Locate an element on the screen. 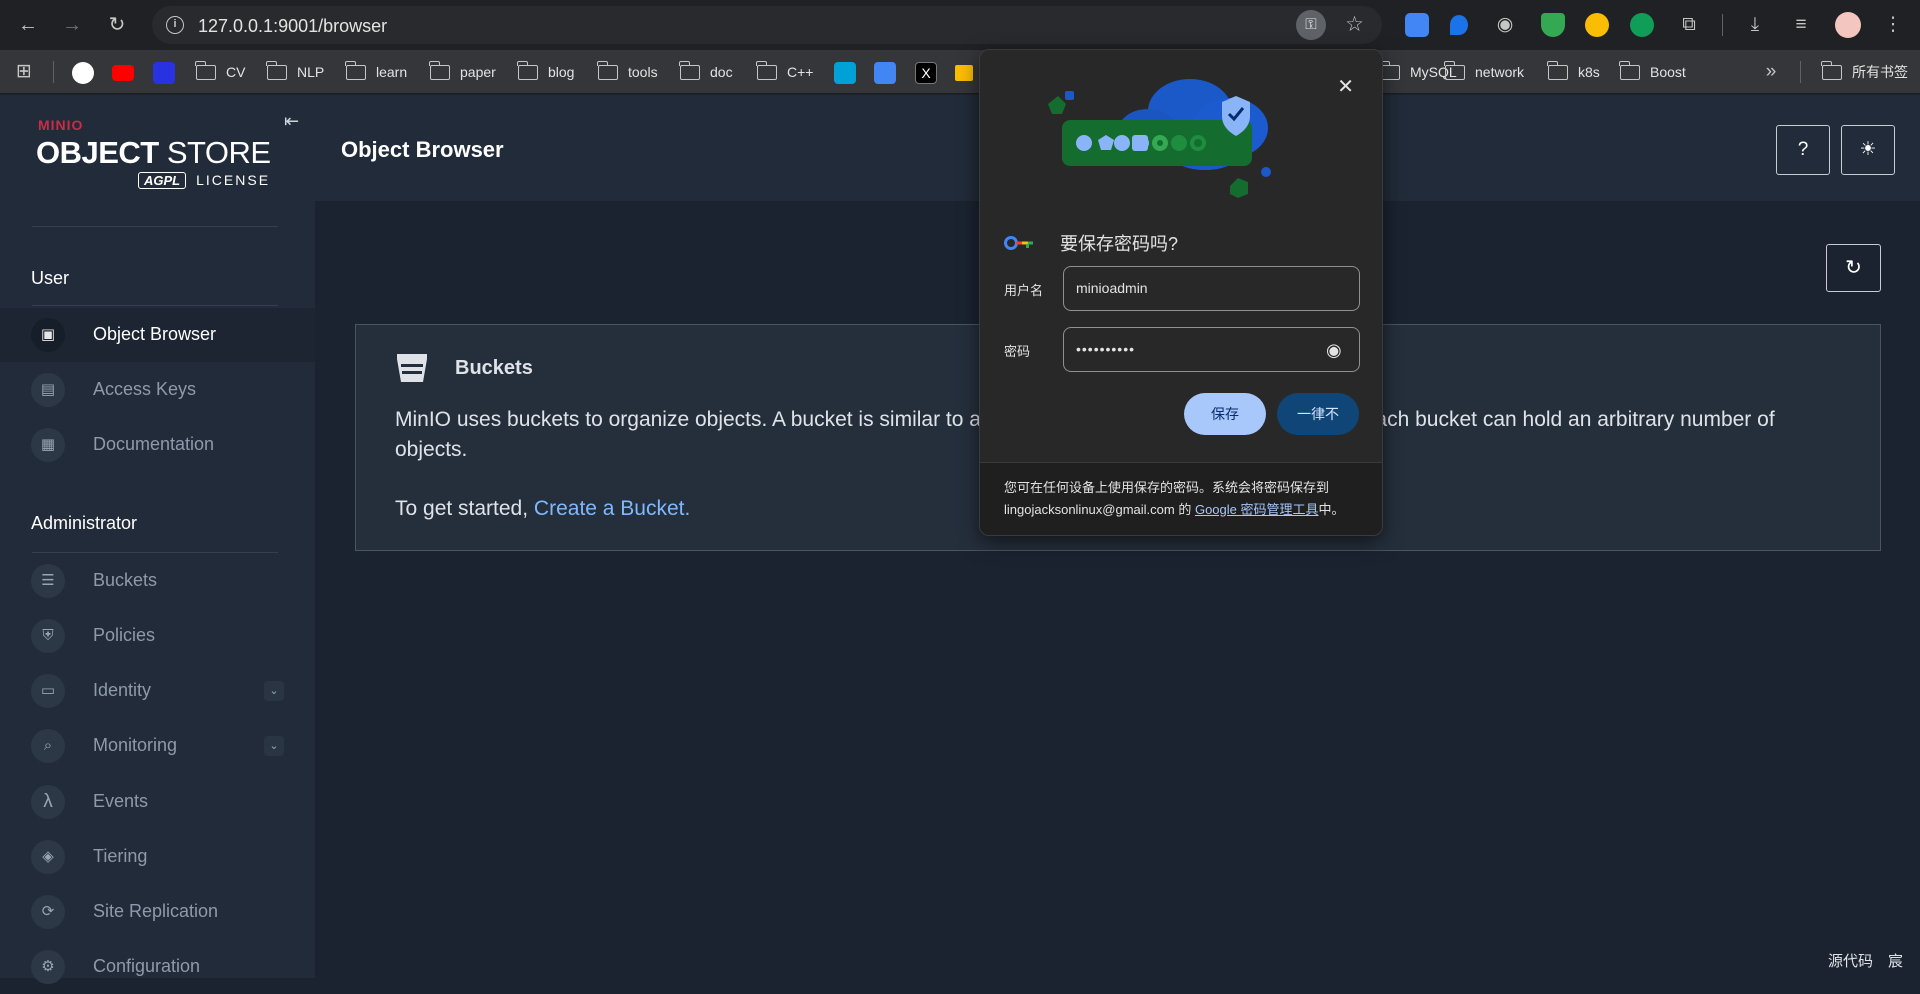 This screenshot has height=994, width=1920. youtube-bookmark-icon is located at coordinates (123, 73).